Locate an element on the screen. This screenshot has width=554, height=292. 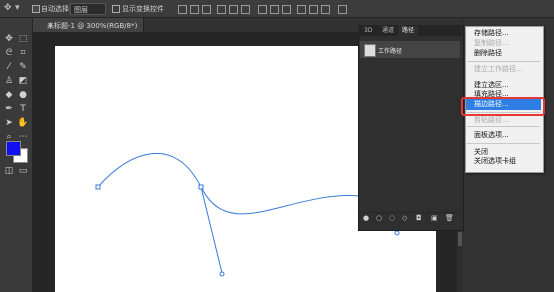
menu-item-delete-path: 删除路径 is located at coordinates (488, 53).